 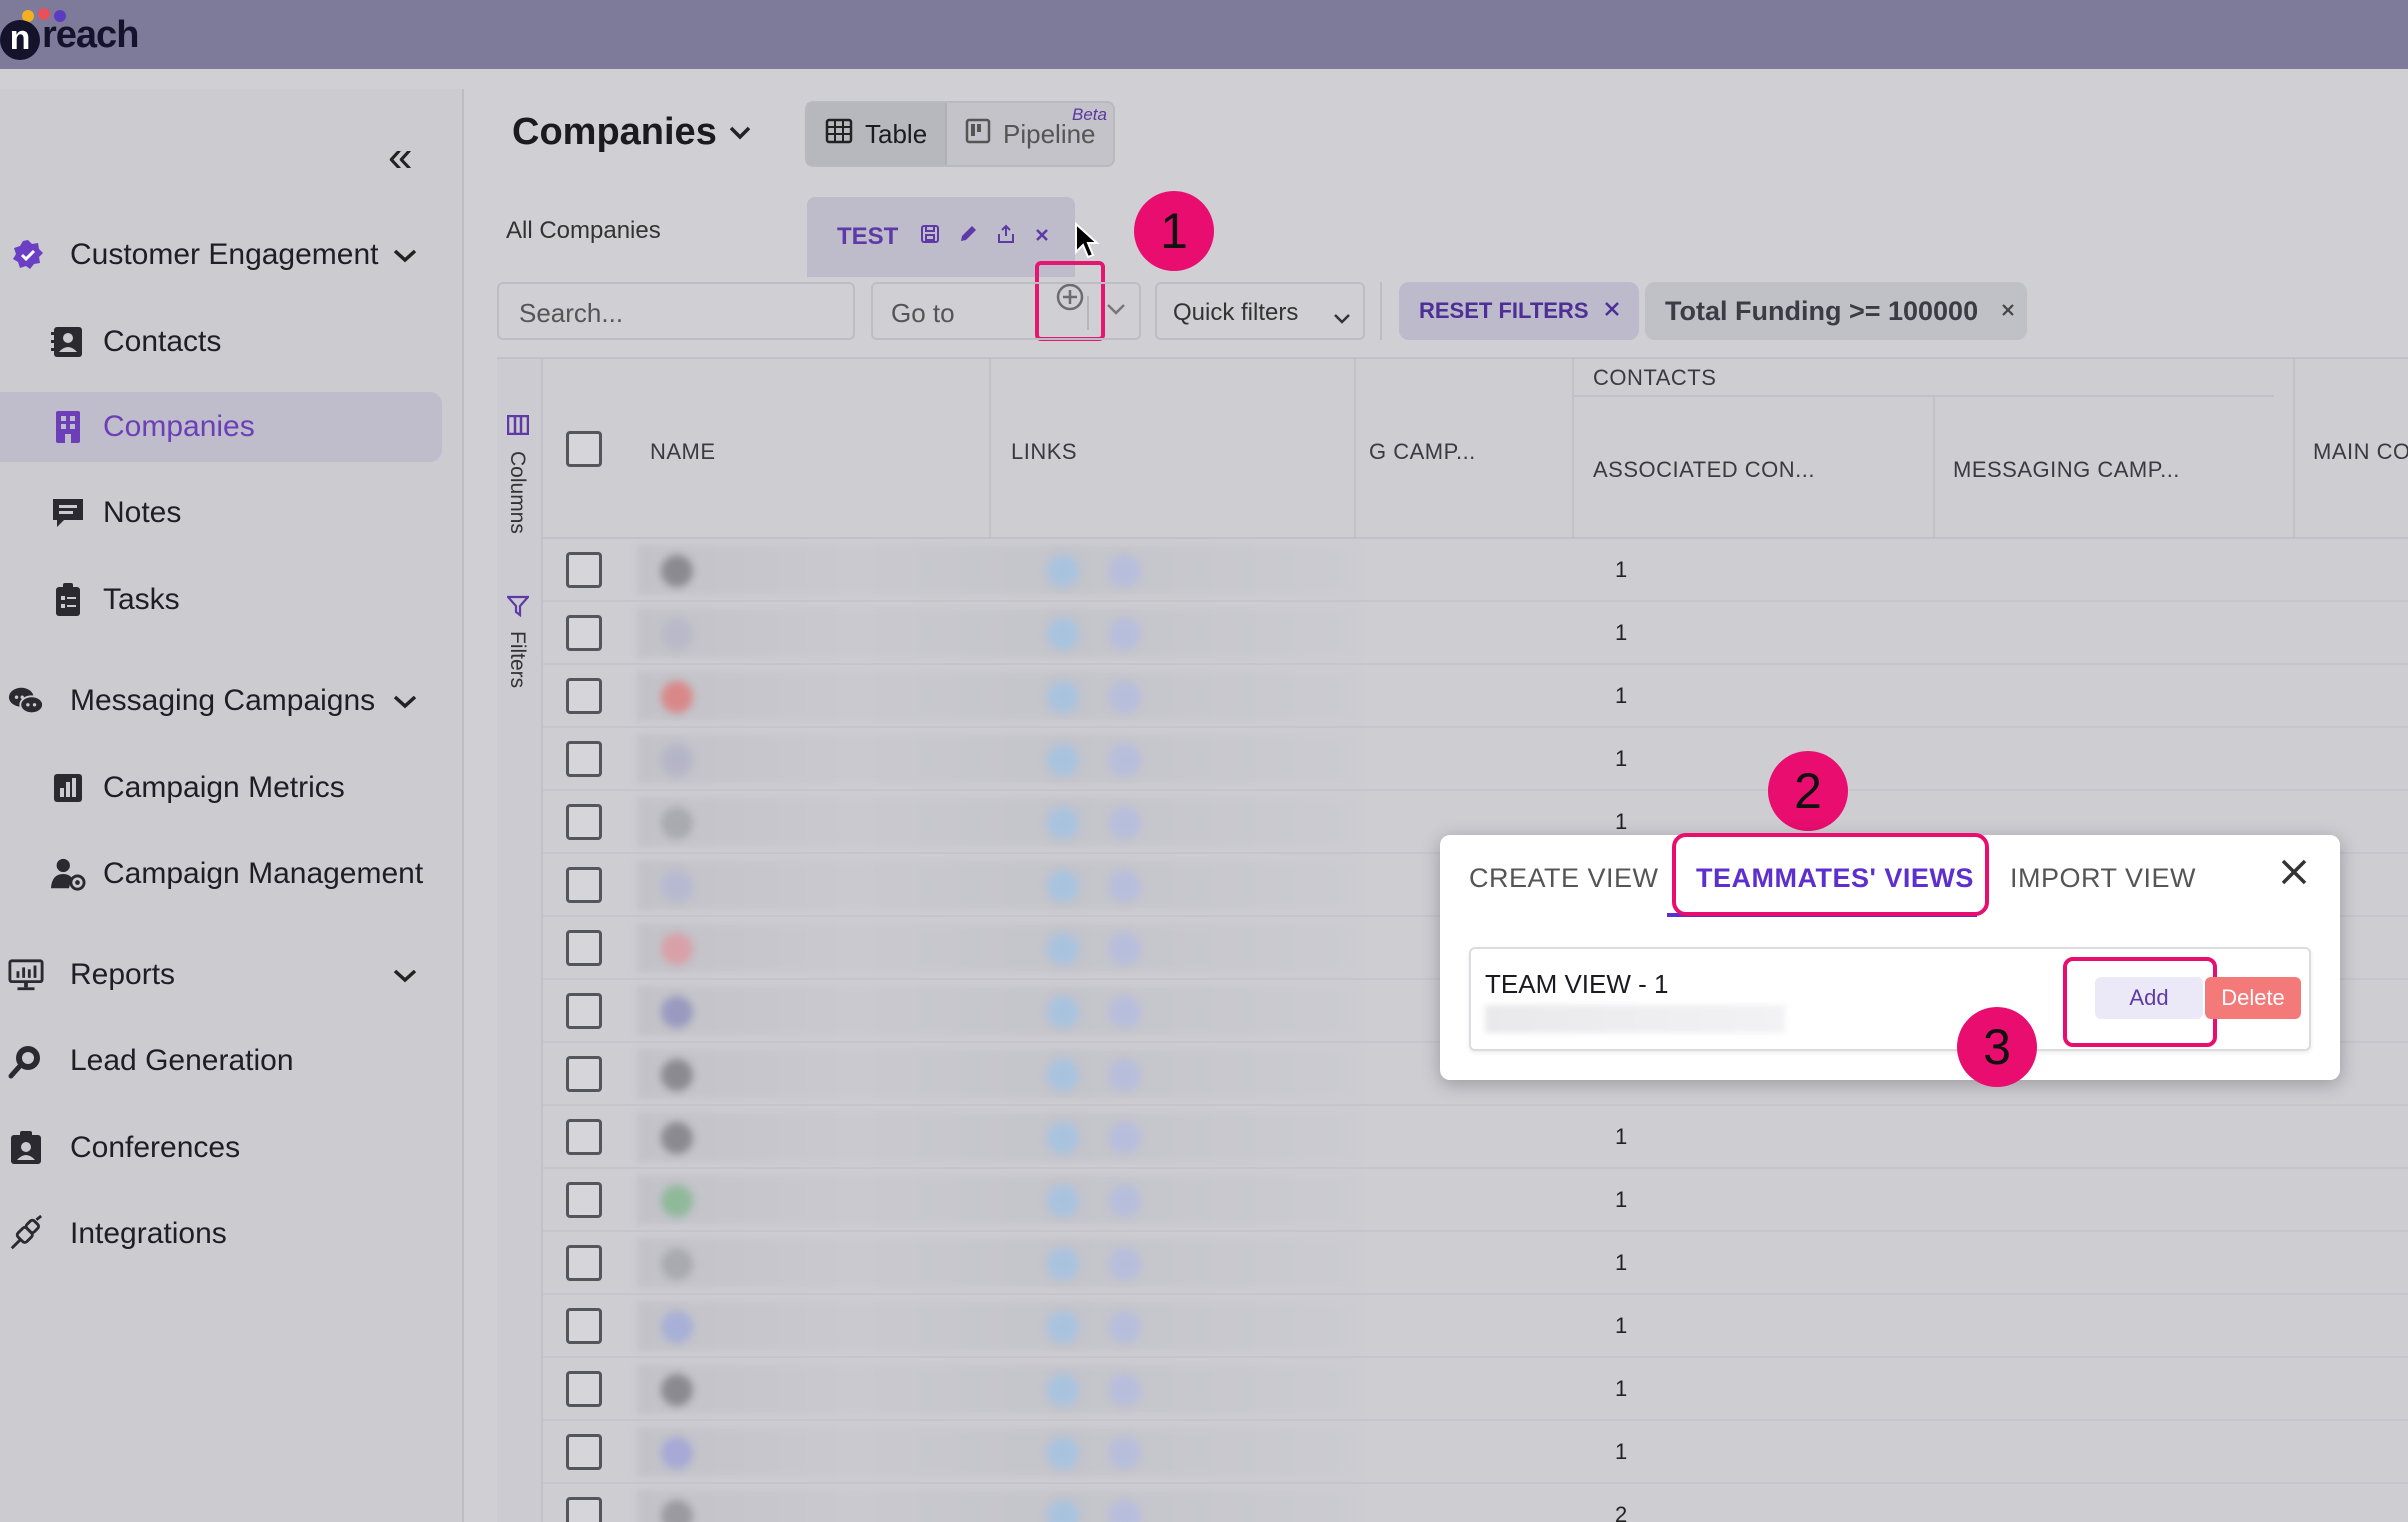 I want to click on delete-view-button: Delete, so click(x=2253, y=998).